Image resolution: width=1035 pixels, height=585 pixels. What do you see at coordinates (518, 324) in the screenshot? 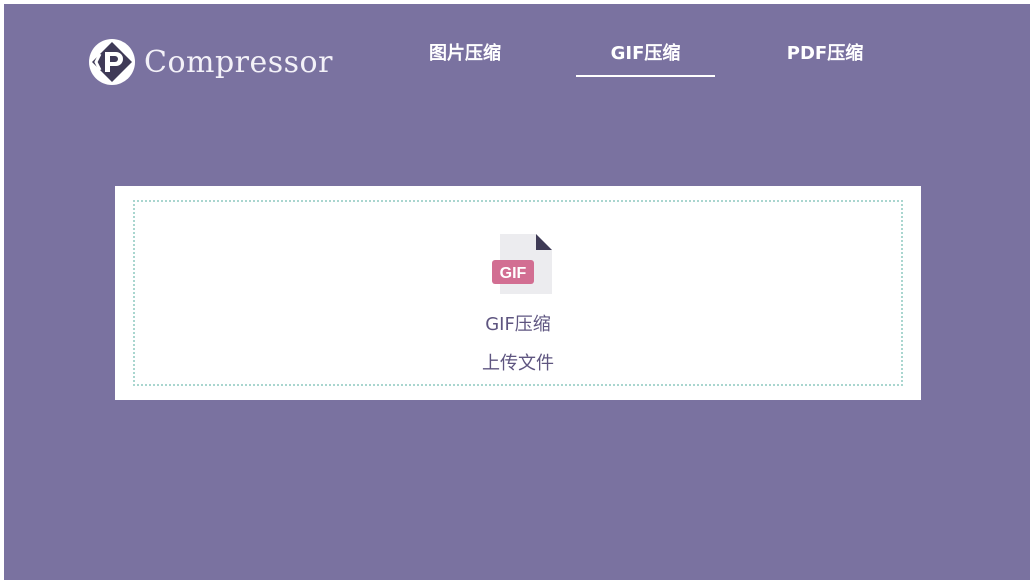
I see `upload-title: GIF压缩` at bounding box center [518, 324].